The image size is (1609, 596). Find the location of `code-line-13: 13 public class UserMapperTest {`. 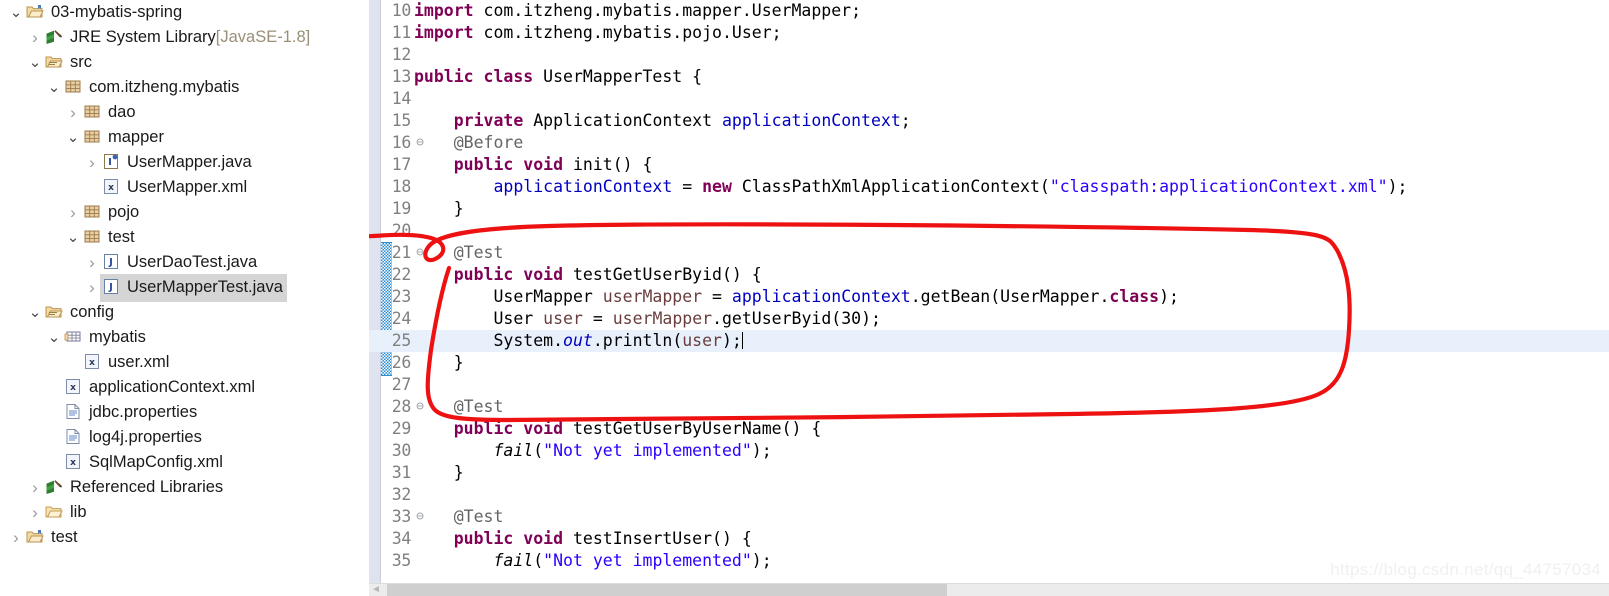

code-line-13: 13 public class UserMapperTest { is located at coordinates (989, 77).